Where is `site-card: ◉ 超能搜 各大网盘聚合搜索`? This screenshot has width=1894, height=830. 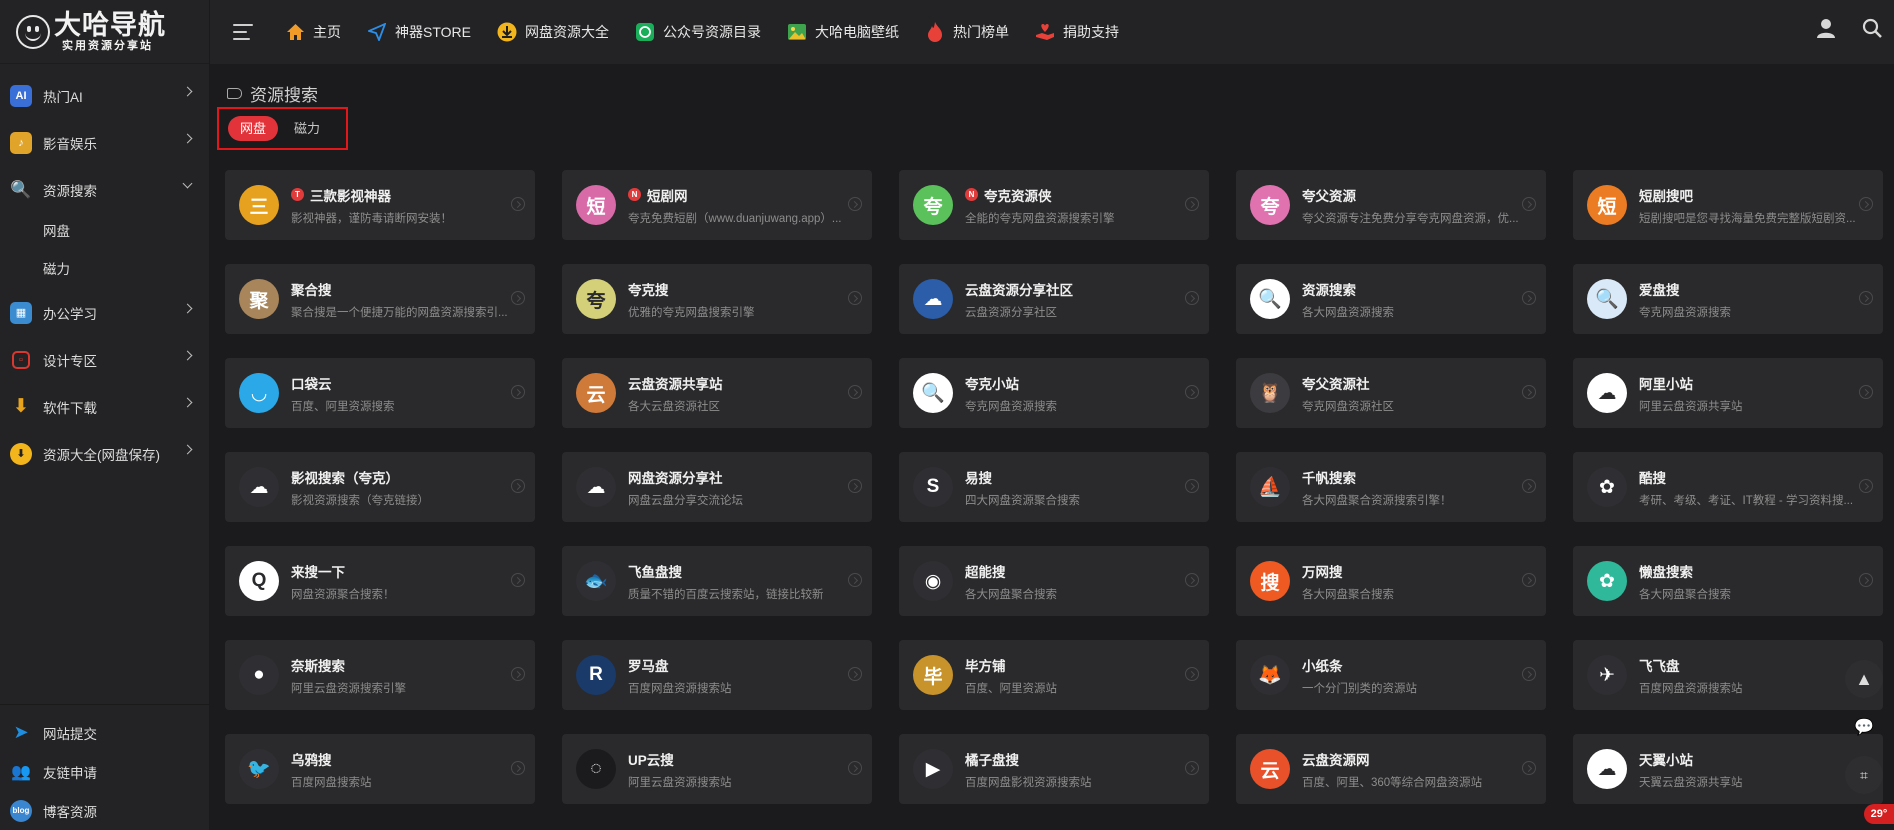
site-card: ◉ 超能搜 各大网盘聚合搜索 is located at coordinates (1054, 581).